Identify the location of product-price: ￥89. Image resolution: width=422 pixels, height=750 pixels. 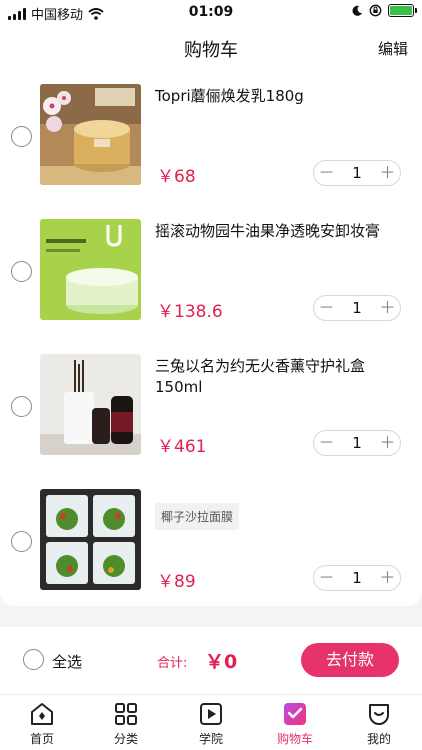
(176, 582).